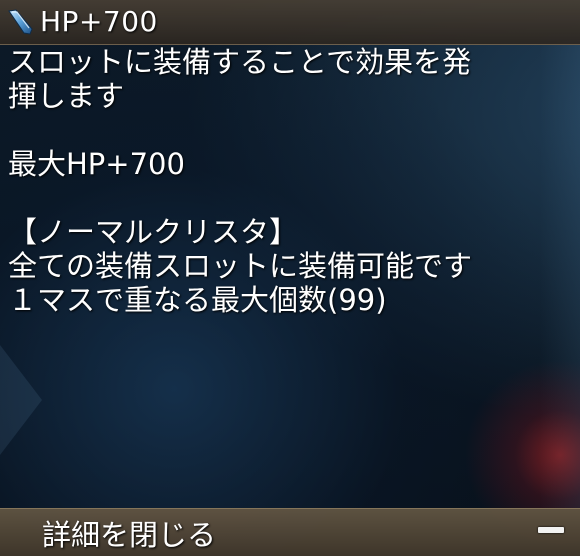 The width and height of the screenshot is (580, 556). I want to click on category-text: 【ノーマルクリスタ】, so click(153, 232).